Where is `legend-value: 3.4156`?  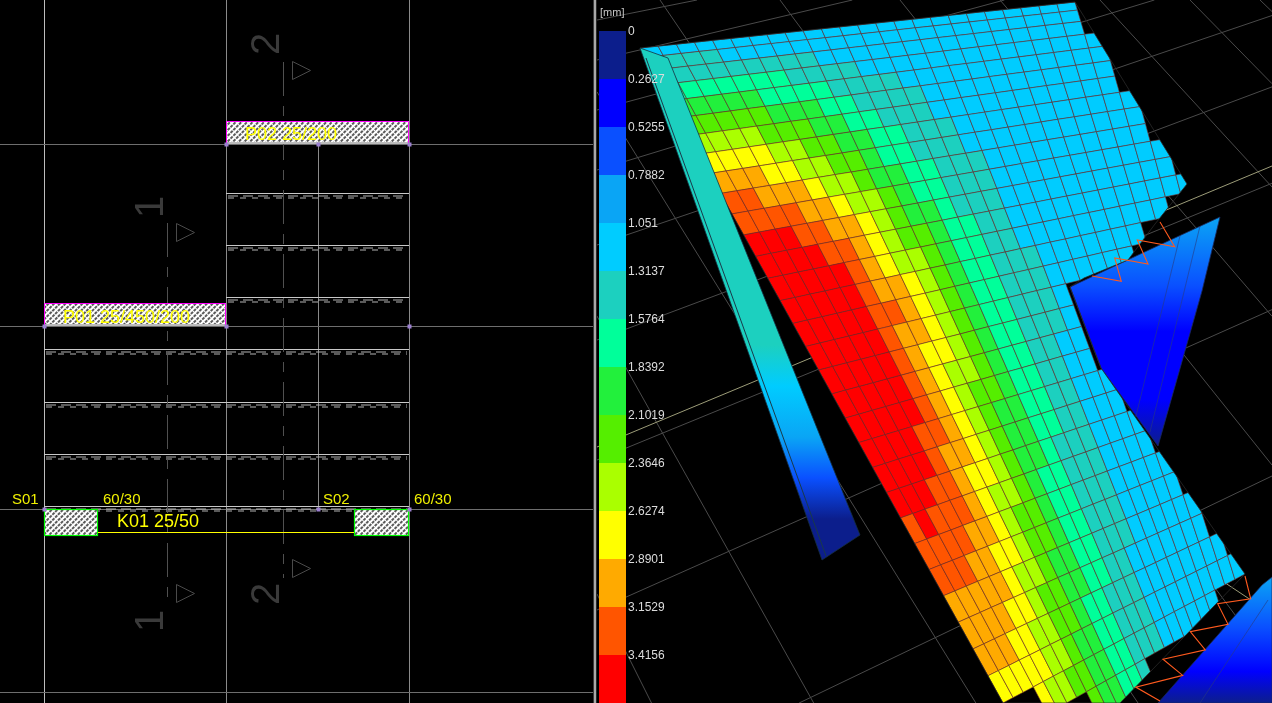
legend-value: 3.4156 is located at coordinates (646, 655).